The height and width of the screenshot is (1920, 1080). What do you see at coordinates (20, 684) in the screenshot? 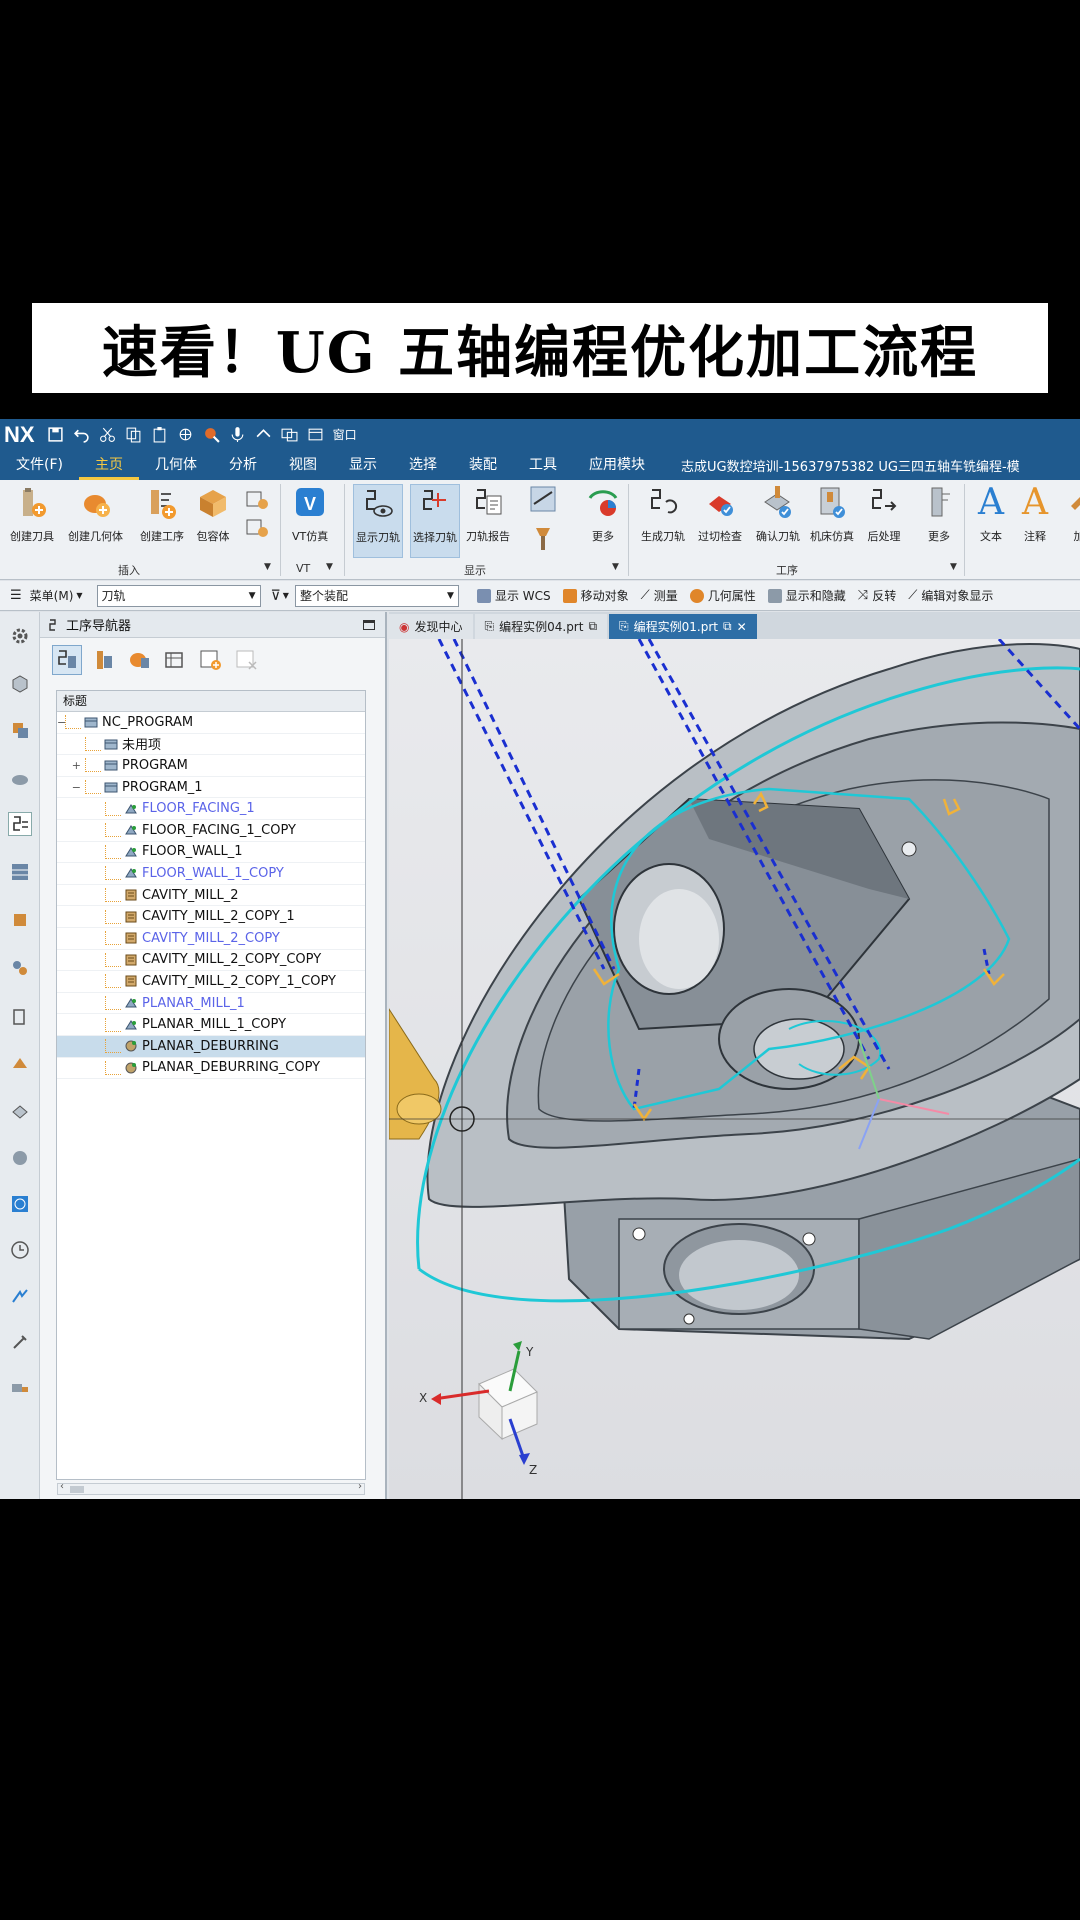
I see `part-navigator-icon` at bounding box center [20, 684].